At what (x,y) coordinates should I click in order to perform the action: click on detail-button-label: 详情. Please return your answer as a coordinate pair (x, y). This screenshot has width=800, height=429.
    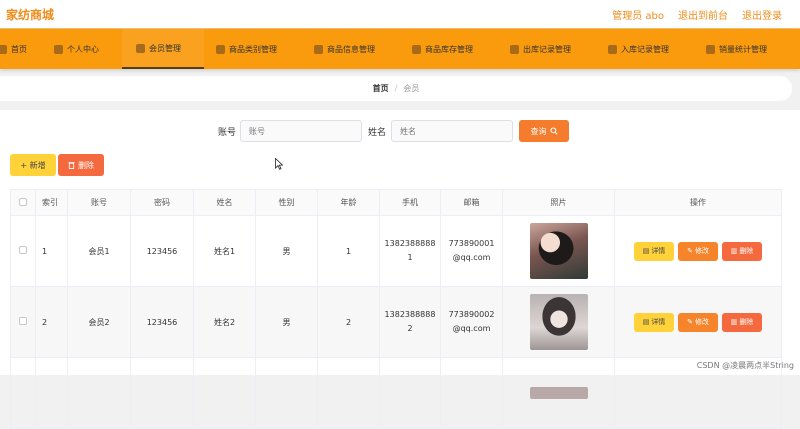
    Looking at the image, I should click on (658, 322).